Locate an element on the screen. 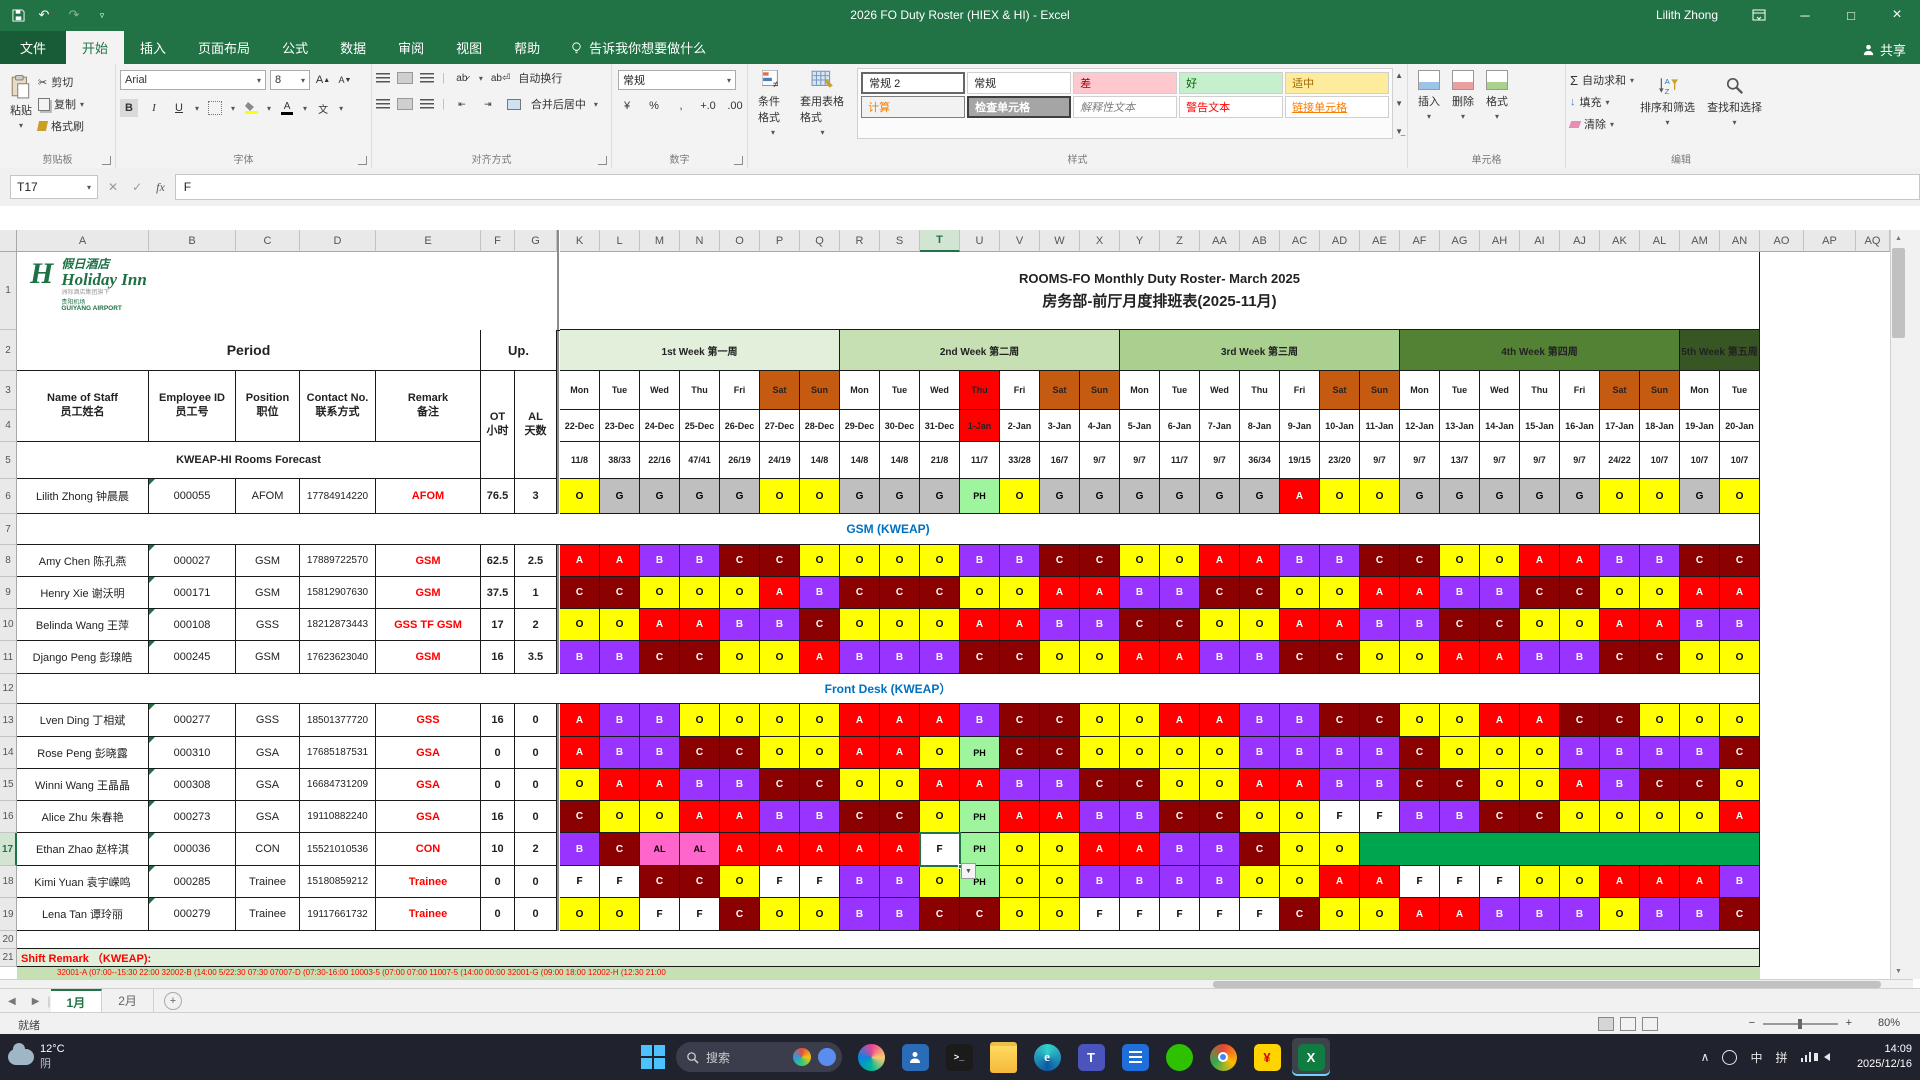 Image resolution: width=1920 pixels, height=1080 pixels. staff-remark-cell: Trainee is located at coordinates (428, 882).